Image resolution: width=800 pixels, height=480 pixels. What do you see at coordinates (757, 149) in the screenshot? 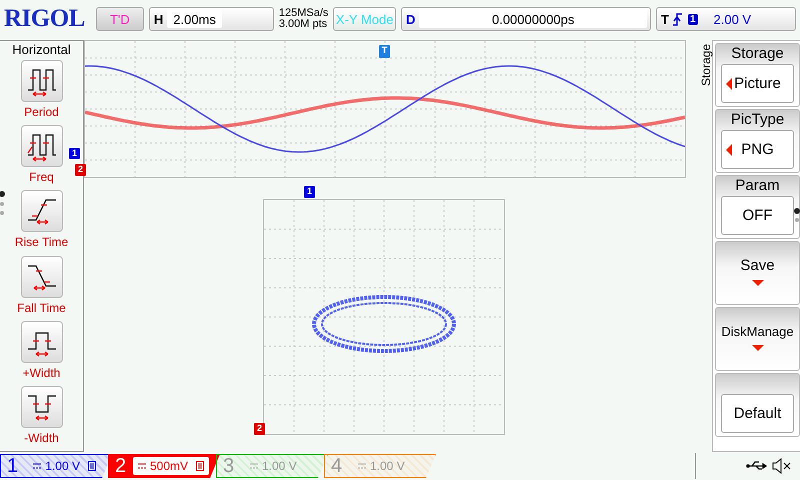
I see `softkey-value: PNG` at bounding box center [757, 149].